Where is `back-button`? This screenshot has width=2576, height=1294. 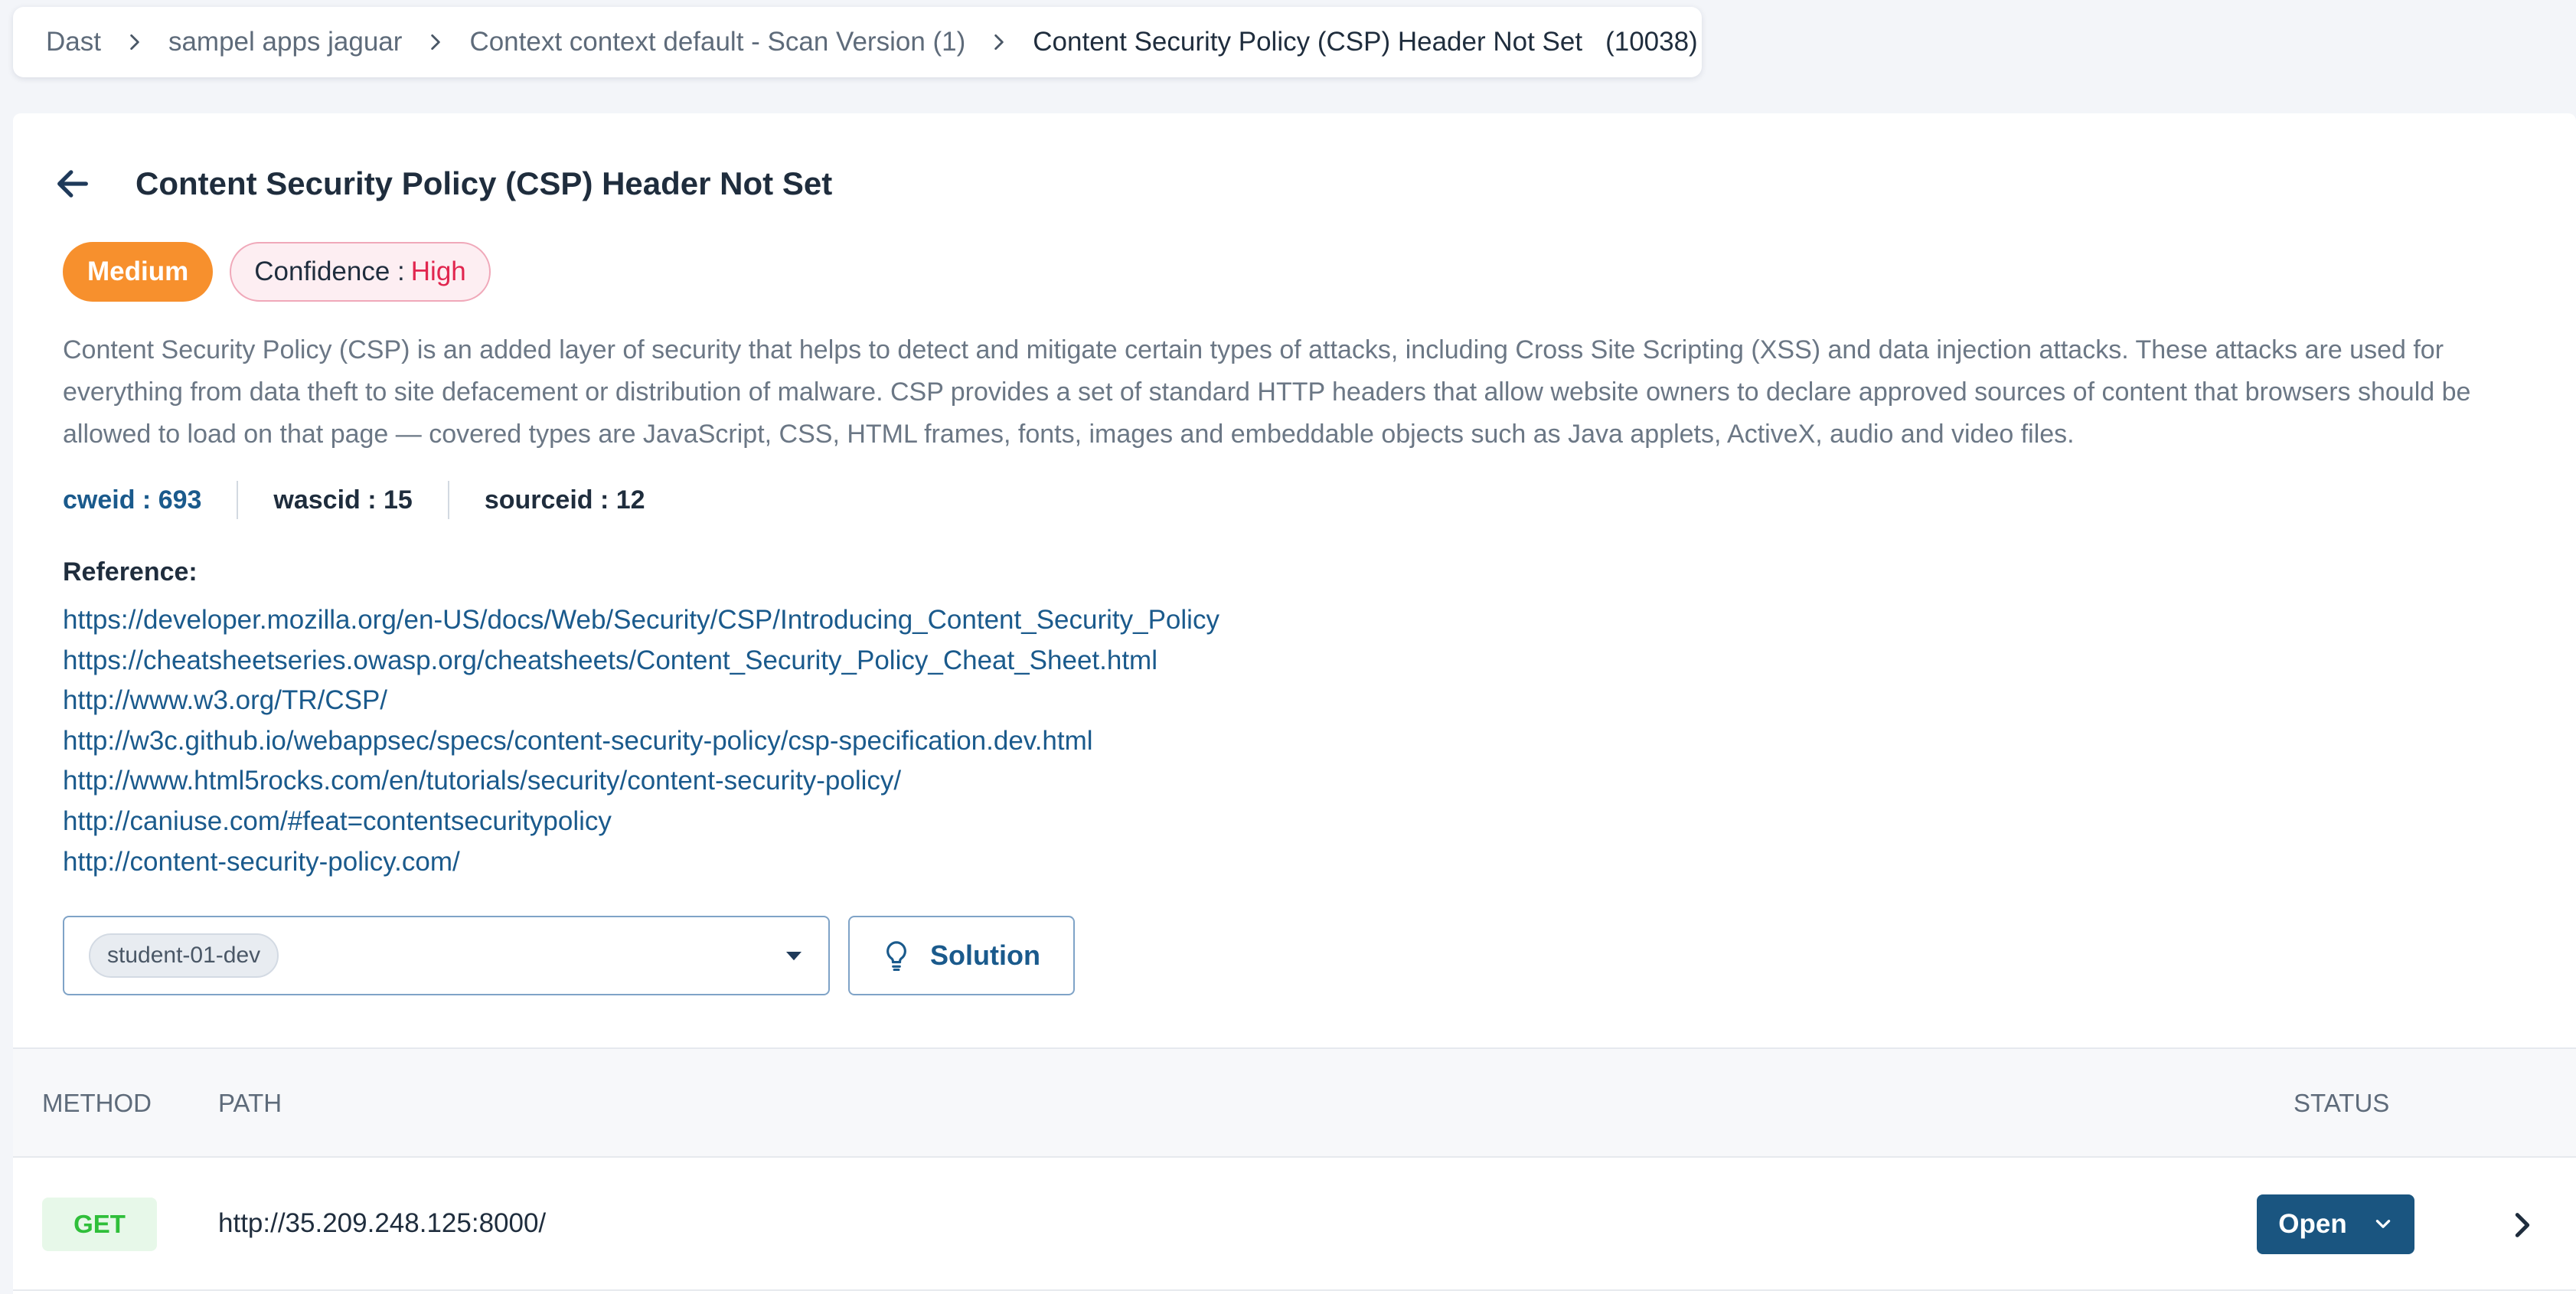
back-button is located at coordinates (73, 184).